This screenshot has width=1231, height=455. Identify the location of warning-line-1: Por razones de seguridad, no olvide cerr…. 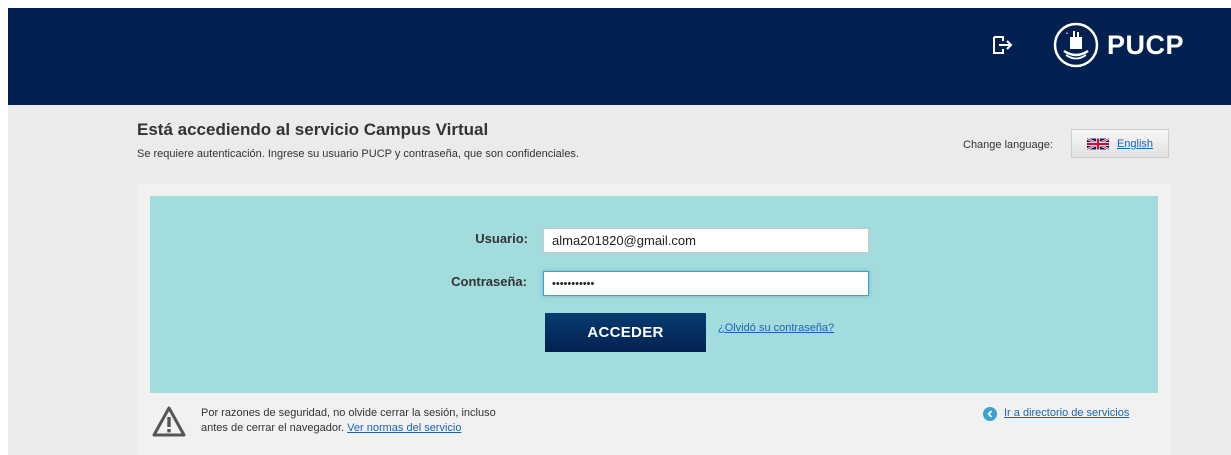
(348, 413).